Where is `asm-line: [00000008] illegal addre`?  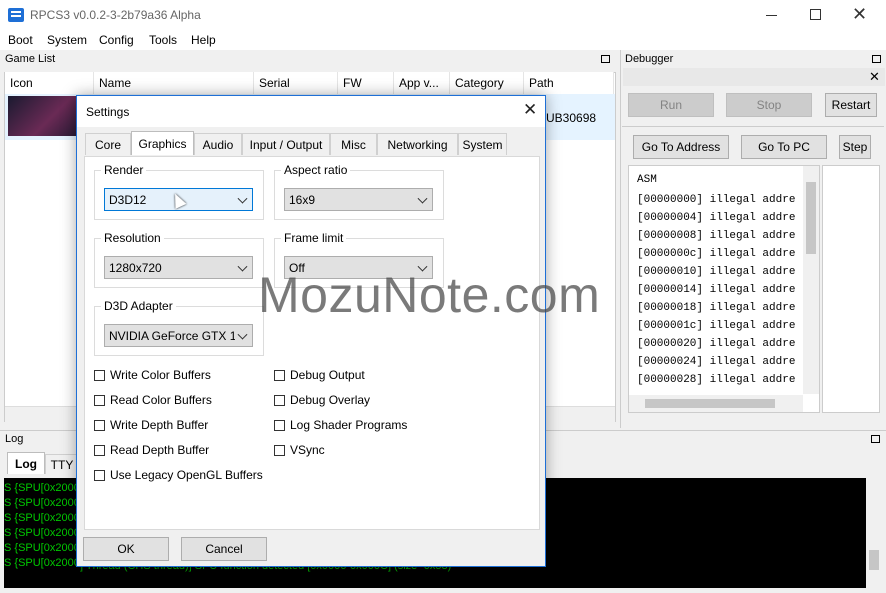
asm-line: [00000008] illegal addre is located at coordinates (716, 236).